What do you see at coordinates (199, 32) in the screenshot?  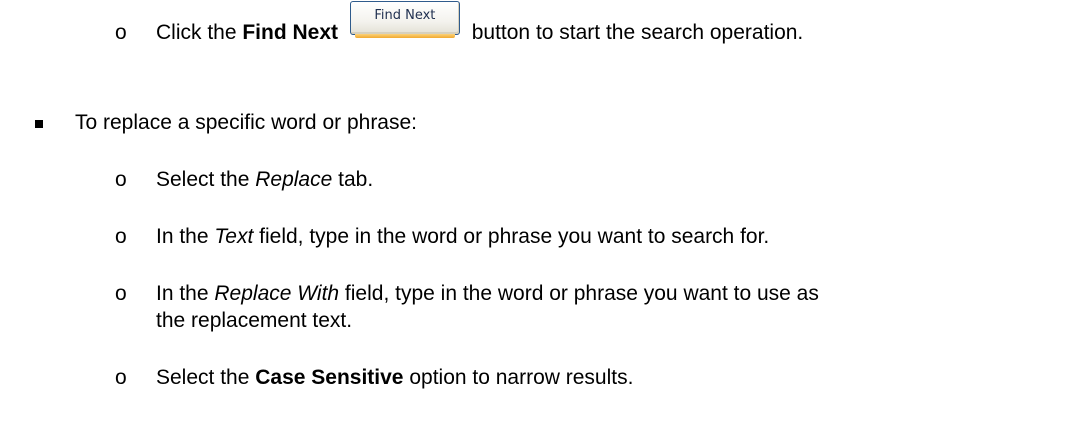 I see `instruction-text: Click the` at bounding box center [199, 32].